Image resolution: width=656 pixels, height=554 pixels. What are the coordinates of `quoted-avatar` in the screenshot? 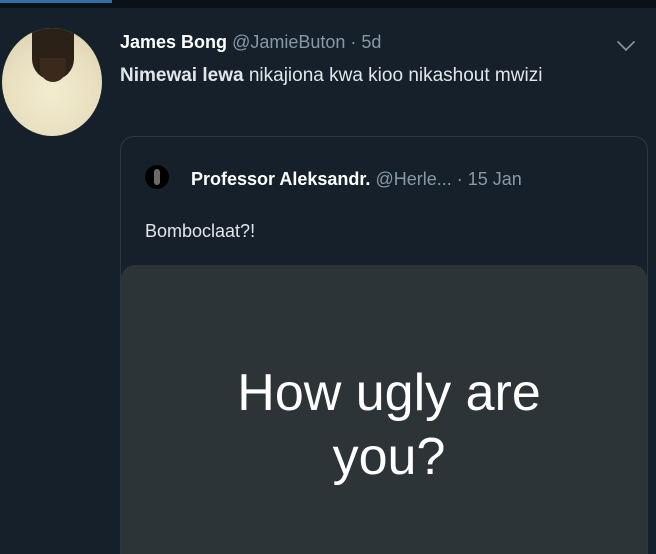 It's located at (157, 177).